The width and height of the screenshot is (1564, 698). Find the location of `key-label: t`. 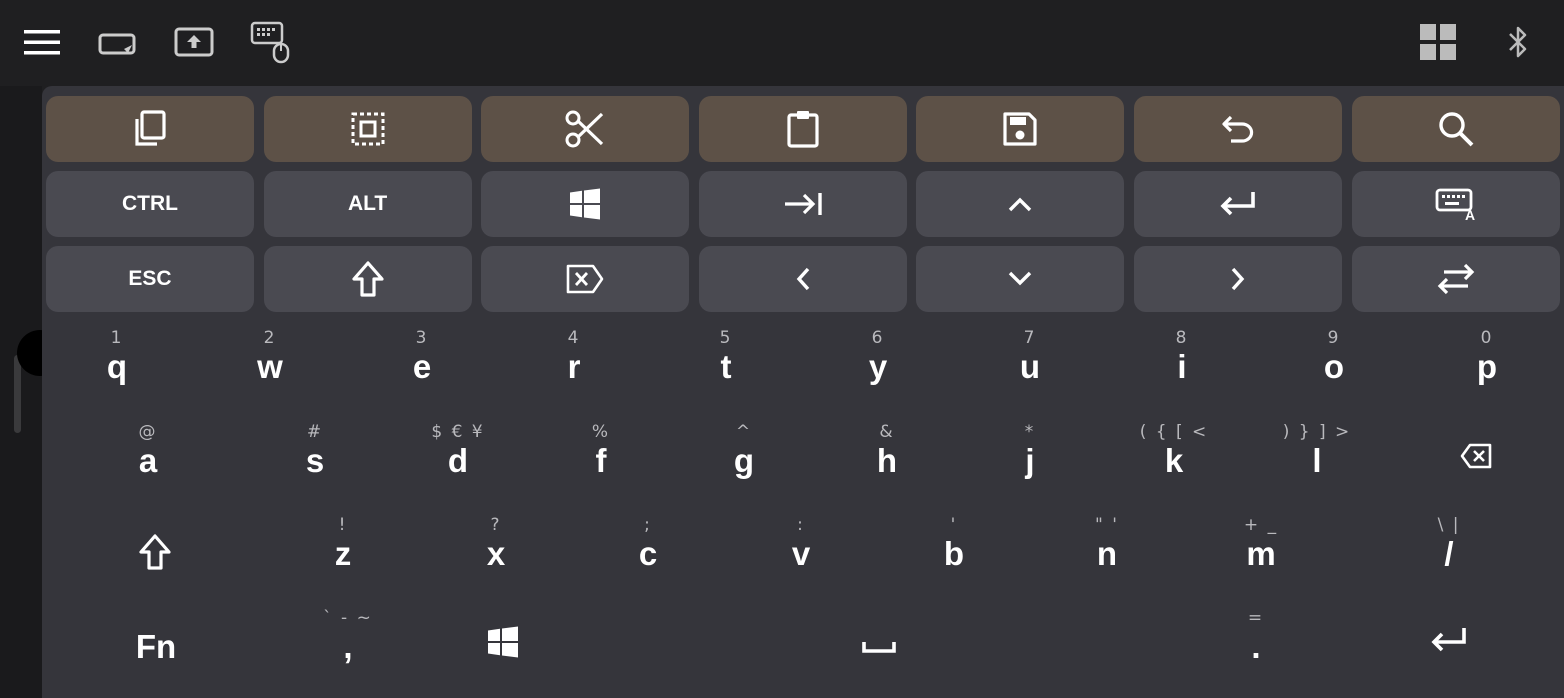

key-label: t is located at coordinates (726, 366).